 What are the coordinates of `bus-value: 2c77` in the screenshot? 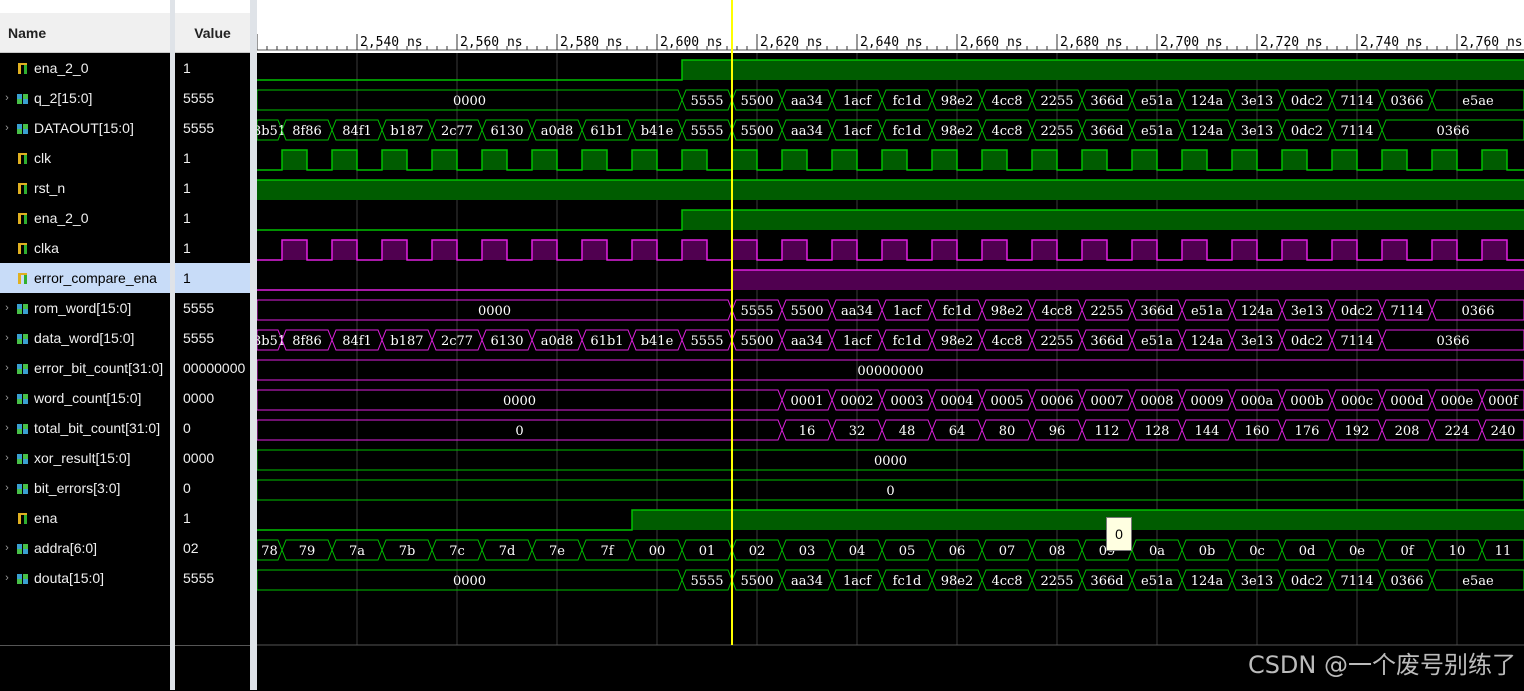 It's located at (457, 131).